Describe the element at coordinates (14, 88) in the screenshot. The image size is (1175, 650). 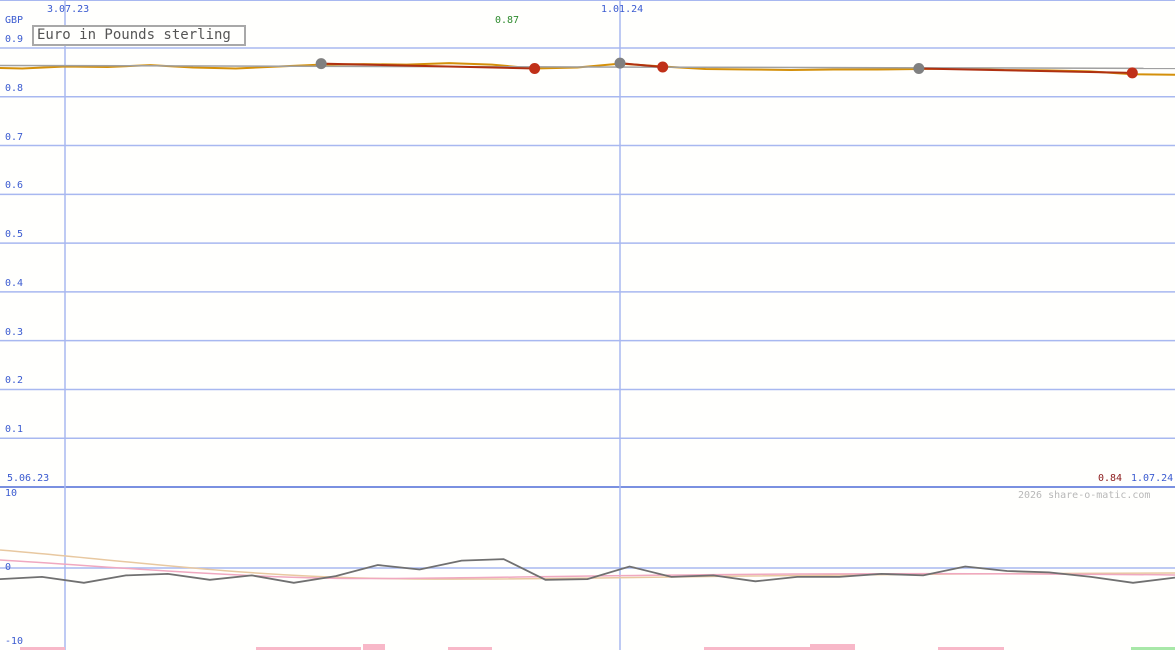
I see `y-tick-label: 0.8` at that location.